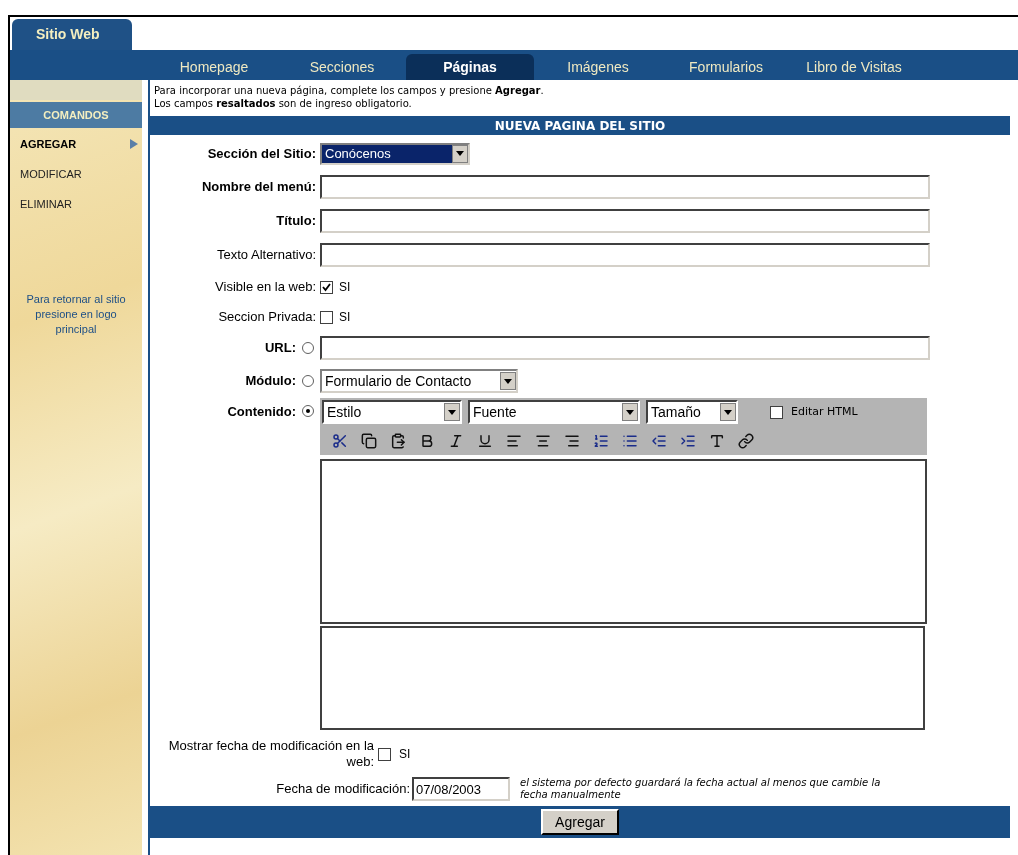  I want to click on link-icon, so click(746, 441).